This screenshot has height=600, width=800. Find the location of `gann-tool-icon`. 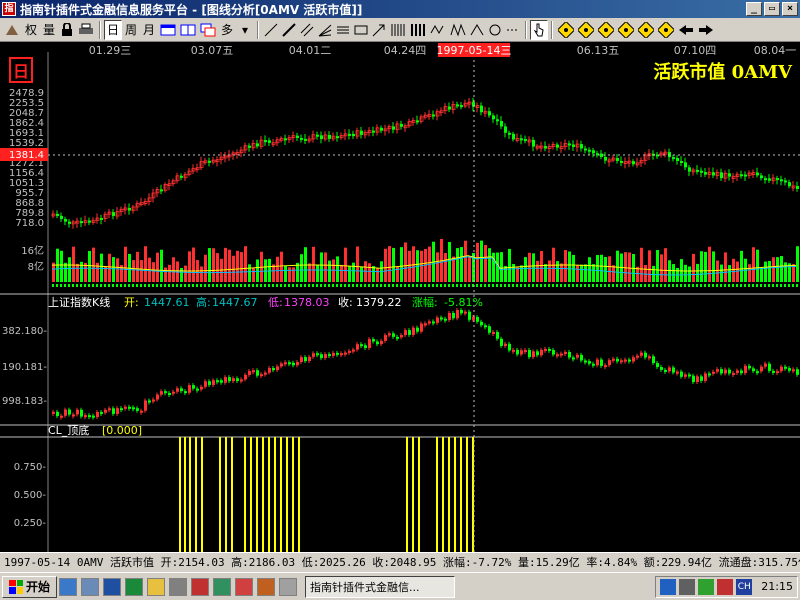

gann-tool-icon is located at coordinates (418, 30).